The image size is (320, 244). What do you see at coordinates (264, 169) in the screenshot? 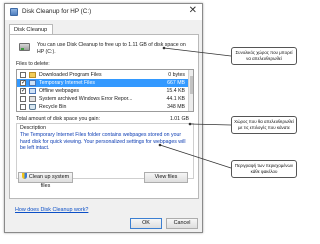
I see `callout-folder-description: Περιγραφή των περιεχομένων κάθε φακέλου` at bounding box center [264, 169].